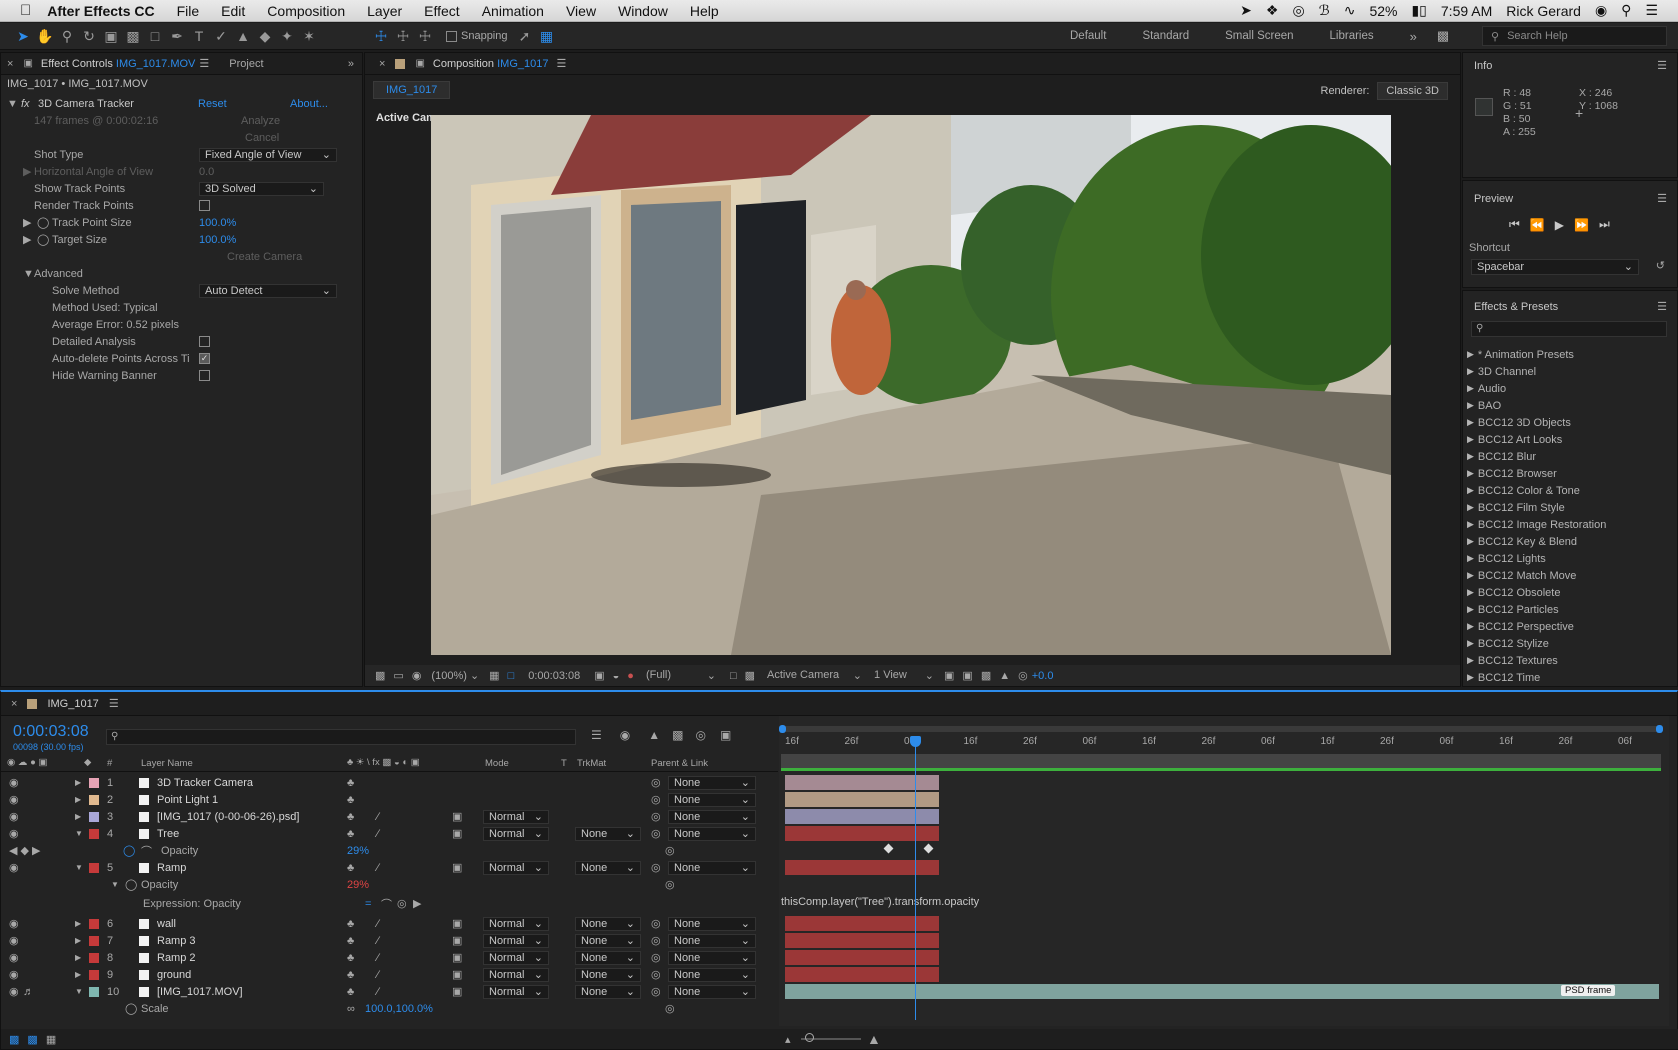 The width and height of the screenshot is (1678, 1050). I want to click on always-preview-icon: ▩, so click(380, 675).